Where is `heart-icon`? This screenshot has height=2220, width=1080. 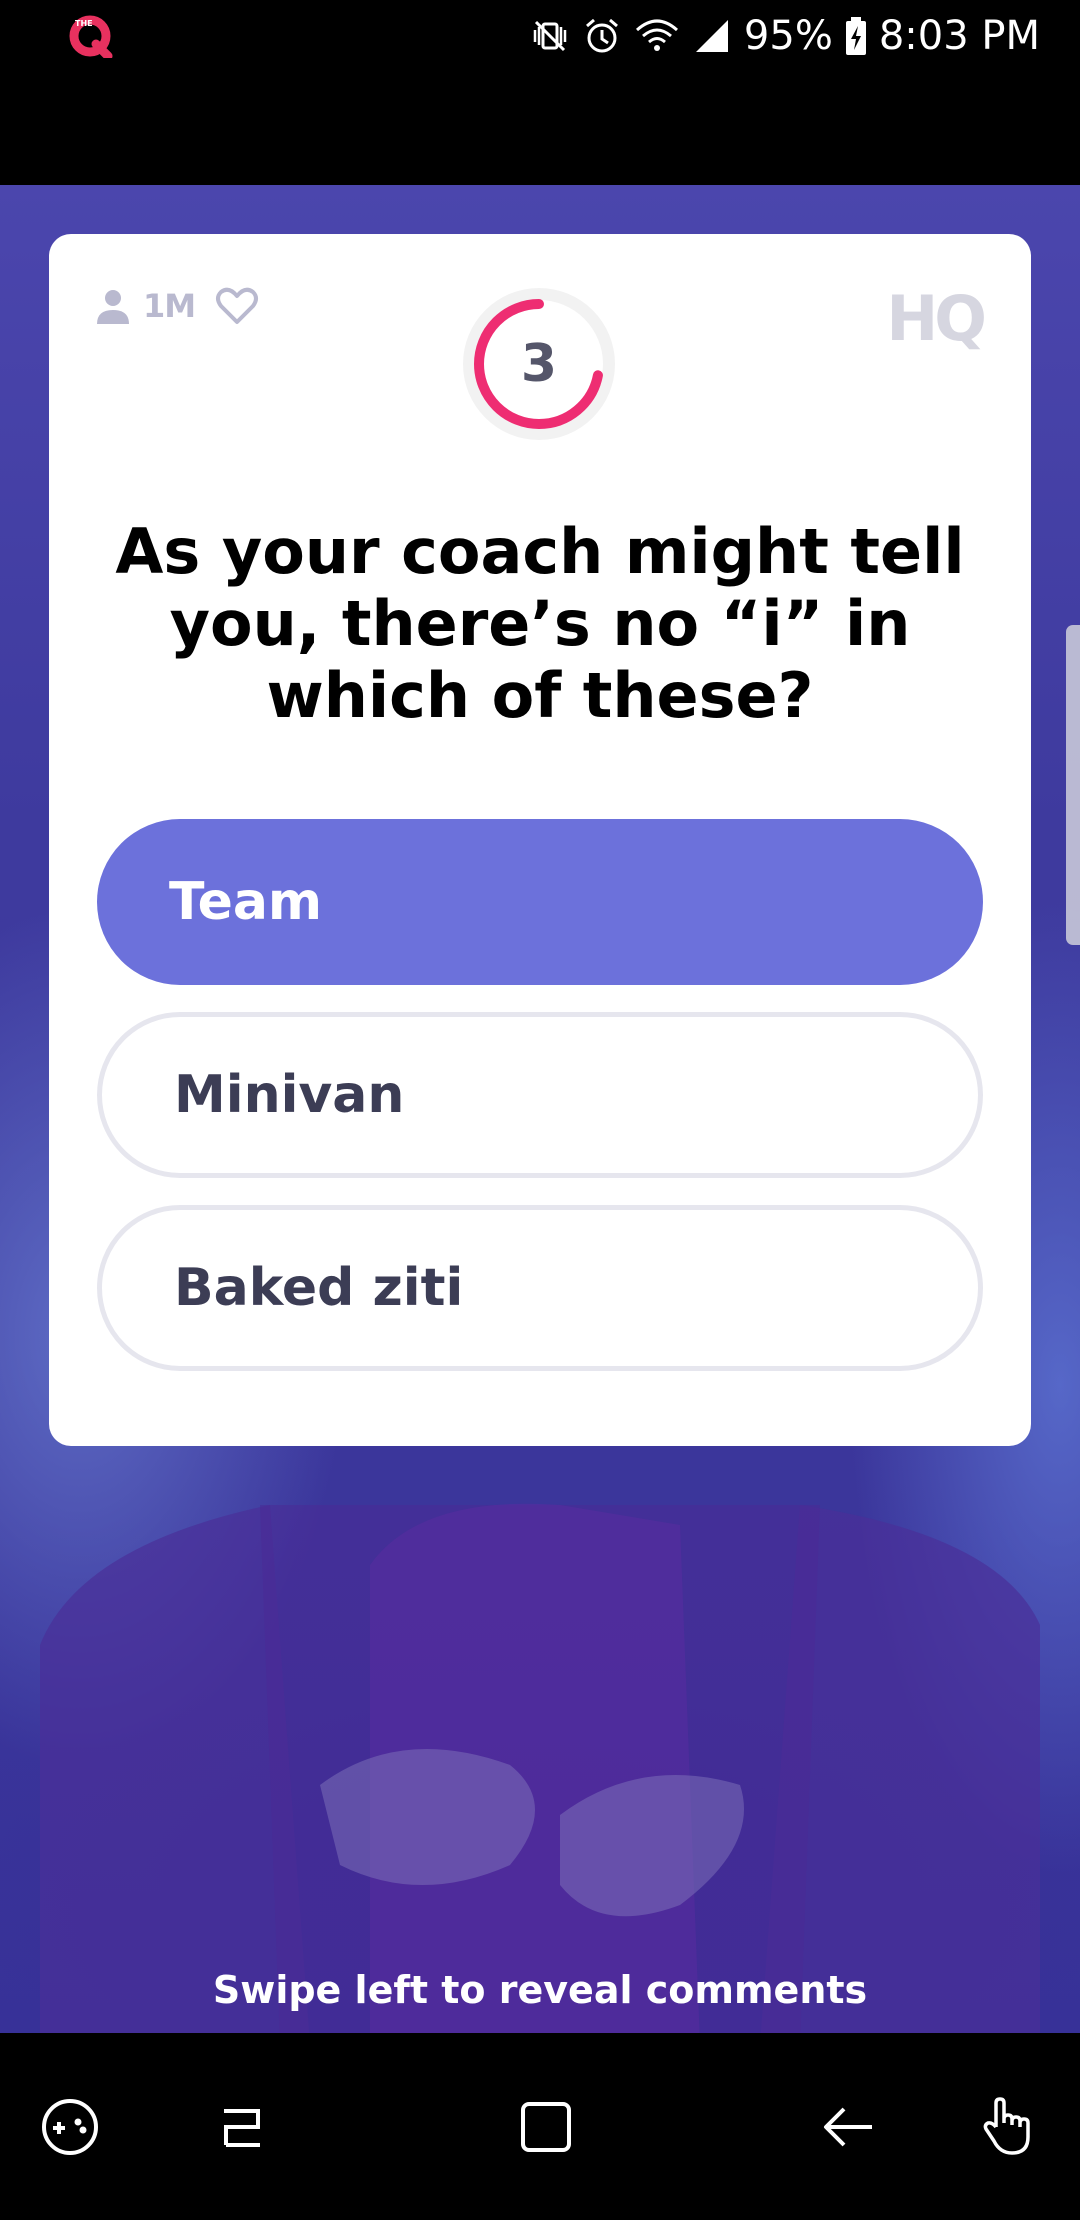 heart-icon is located at coordinates (237, 306).